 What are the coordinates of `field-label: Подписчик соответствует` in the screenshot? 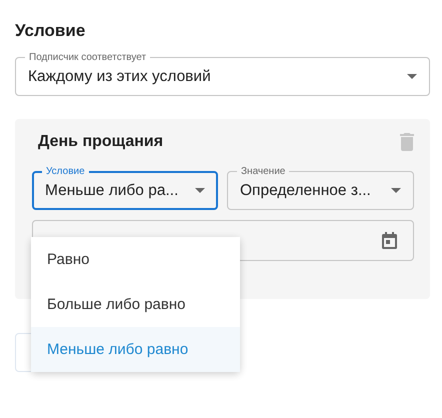 It's located at (87, 57).